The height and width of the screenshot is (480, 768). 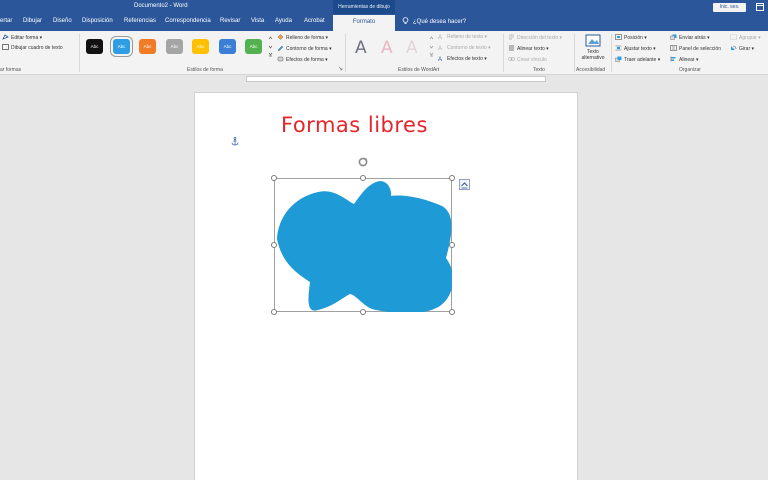 What do you see at coordinates (760, 7) in the screenshot?
I see `ribbon-display-options-icon` at bounding box center [760, 7].